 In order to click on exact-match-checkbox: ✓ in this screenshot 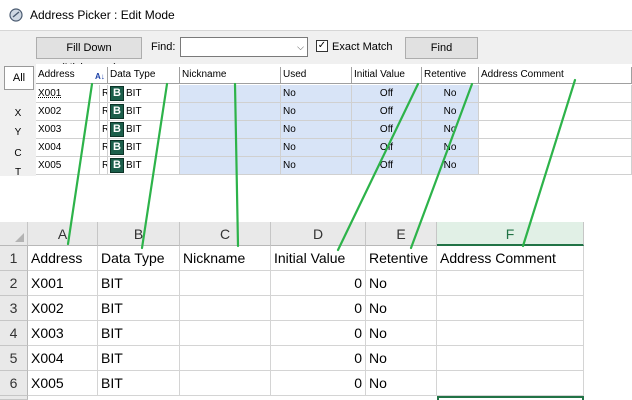, I will do `click(322, 46)`.